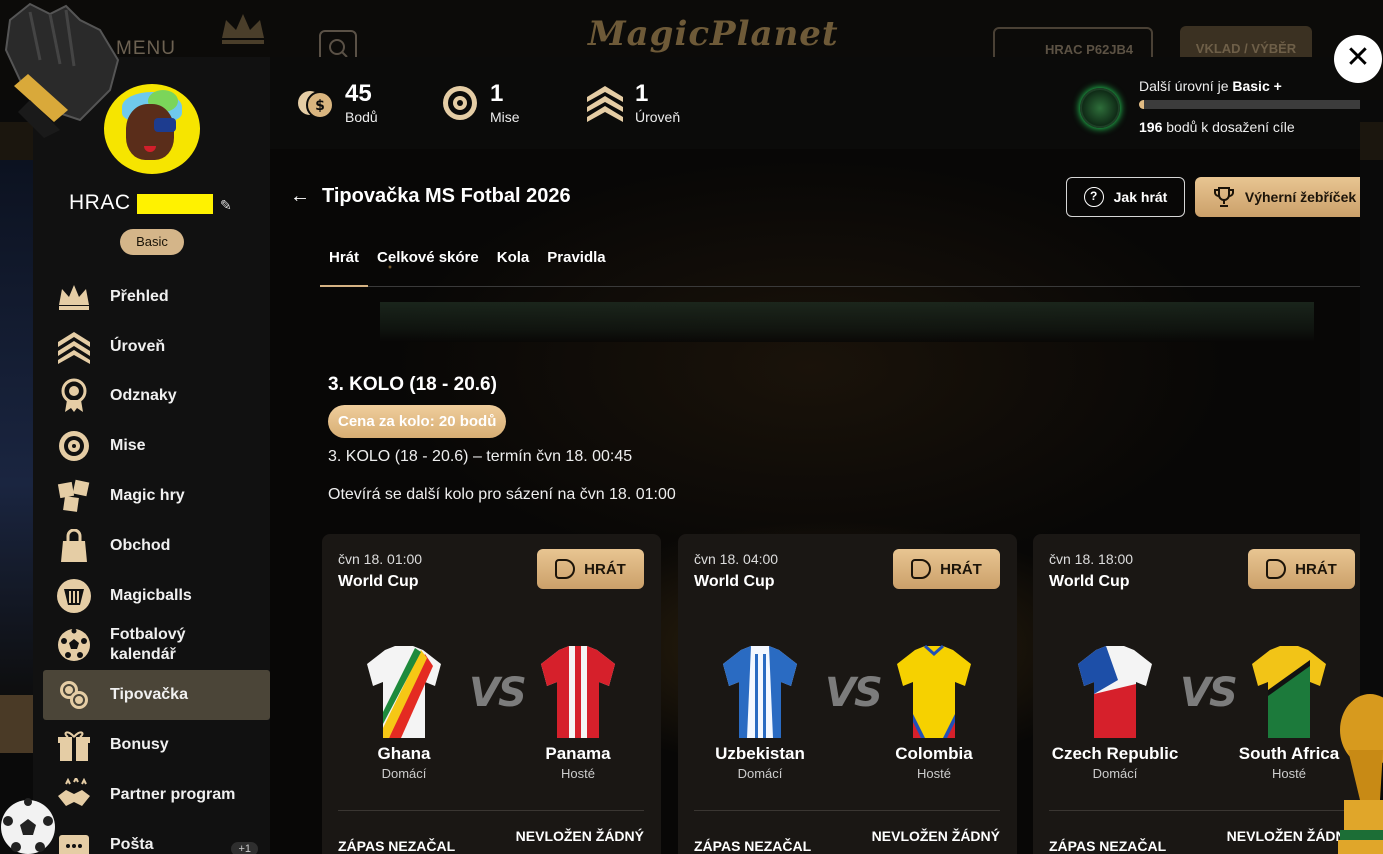 The image size is (1383, 854). Describe the element at coordinates (156, 837) in the screenshot. I see `sidebar-item-posta: Pošta +1` at that location.